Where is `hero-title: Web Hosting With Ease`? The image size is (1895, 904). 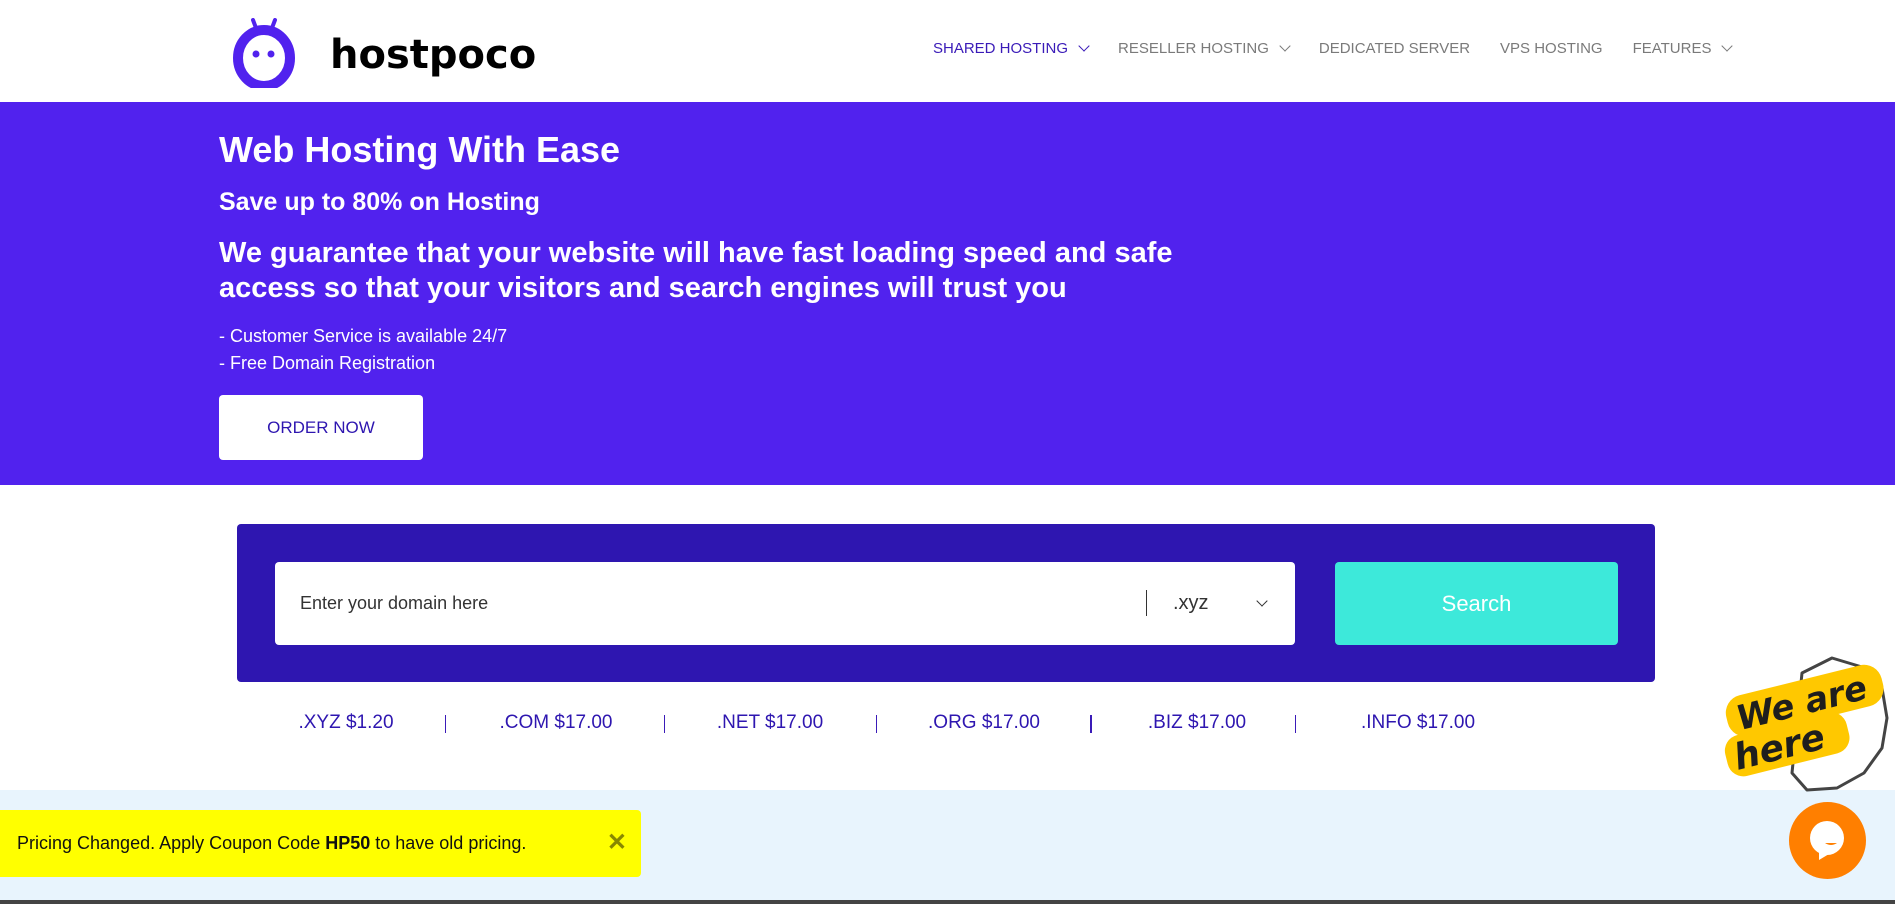
hero-title: Web Hosting With Ease is located at coordinates (420, 149).